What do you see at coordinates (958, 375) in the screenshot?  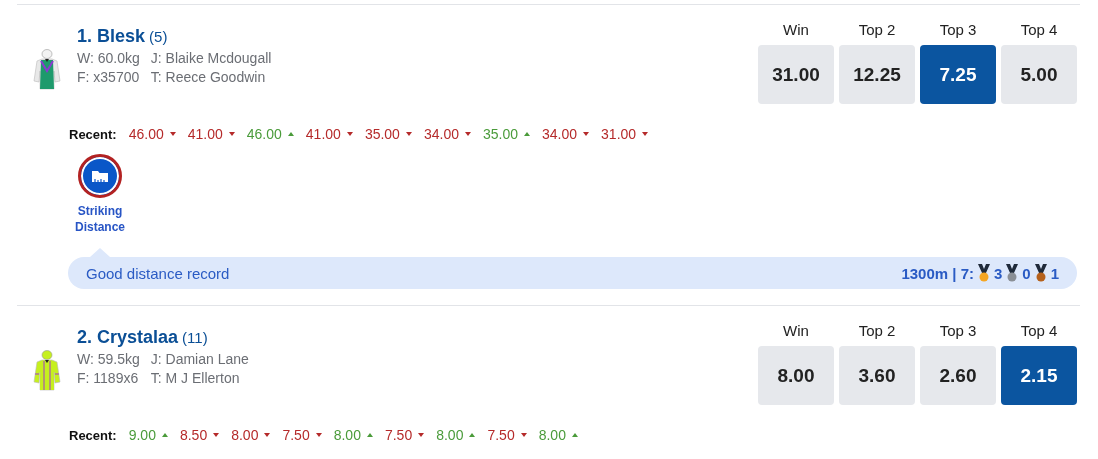 I see `odds-button: 2.60` at bounding box center [958, 375].